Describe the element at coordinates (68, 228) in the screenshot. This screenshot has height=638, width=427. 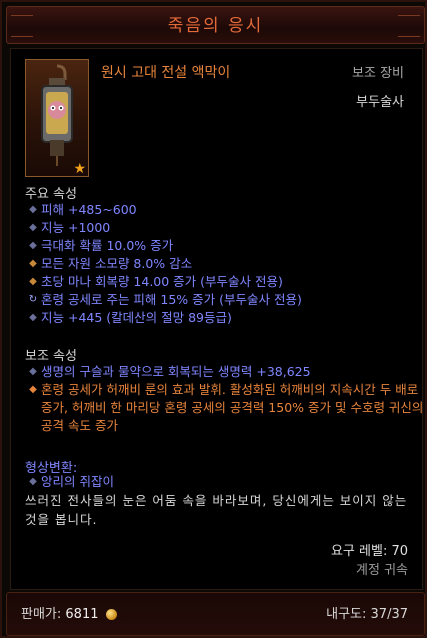
I see `primary-stat: ◆ 지능 +1000` at that location.